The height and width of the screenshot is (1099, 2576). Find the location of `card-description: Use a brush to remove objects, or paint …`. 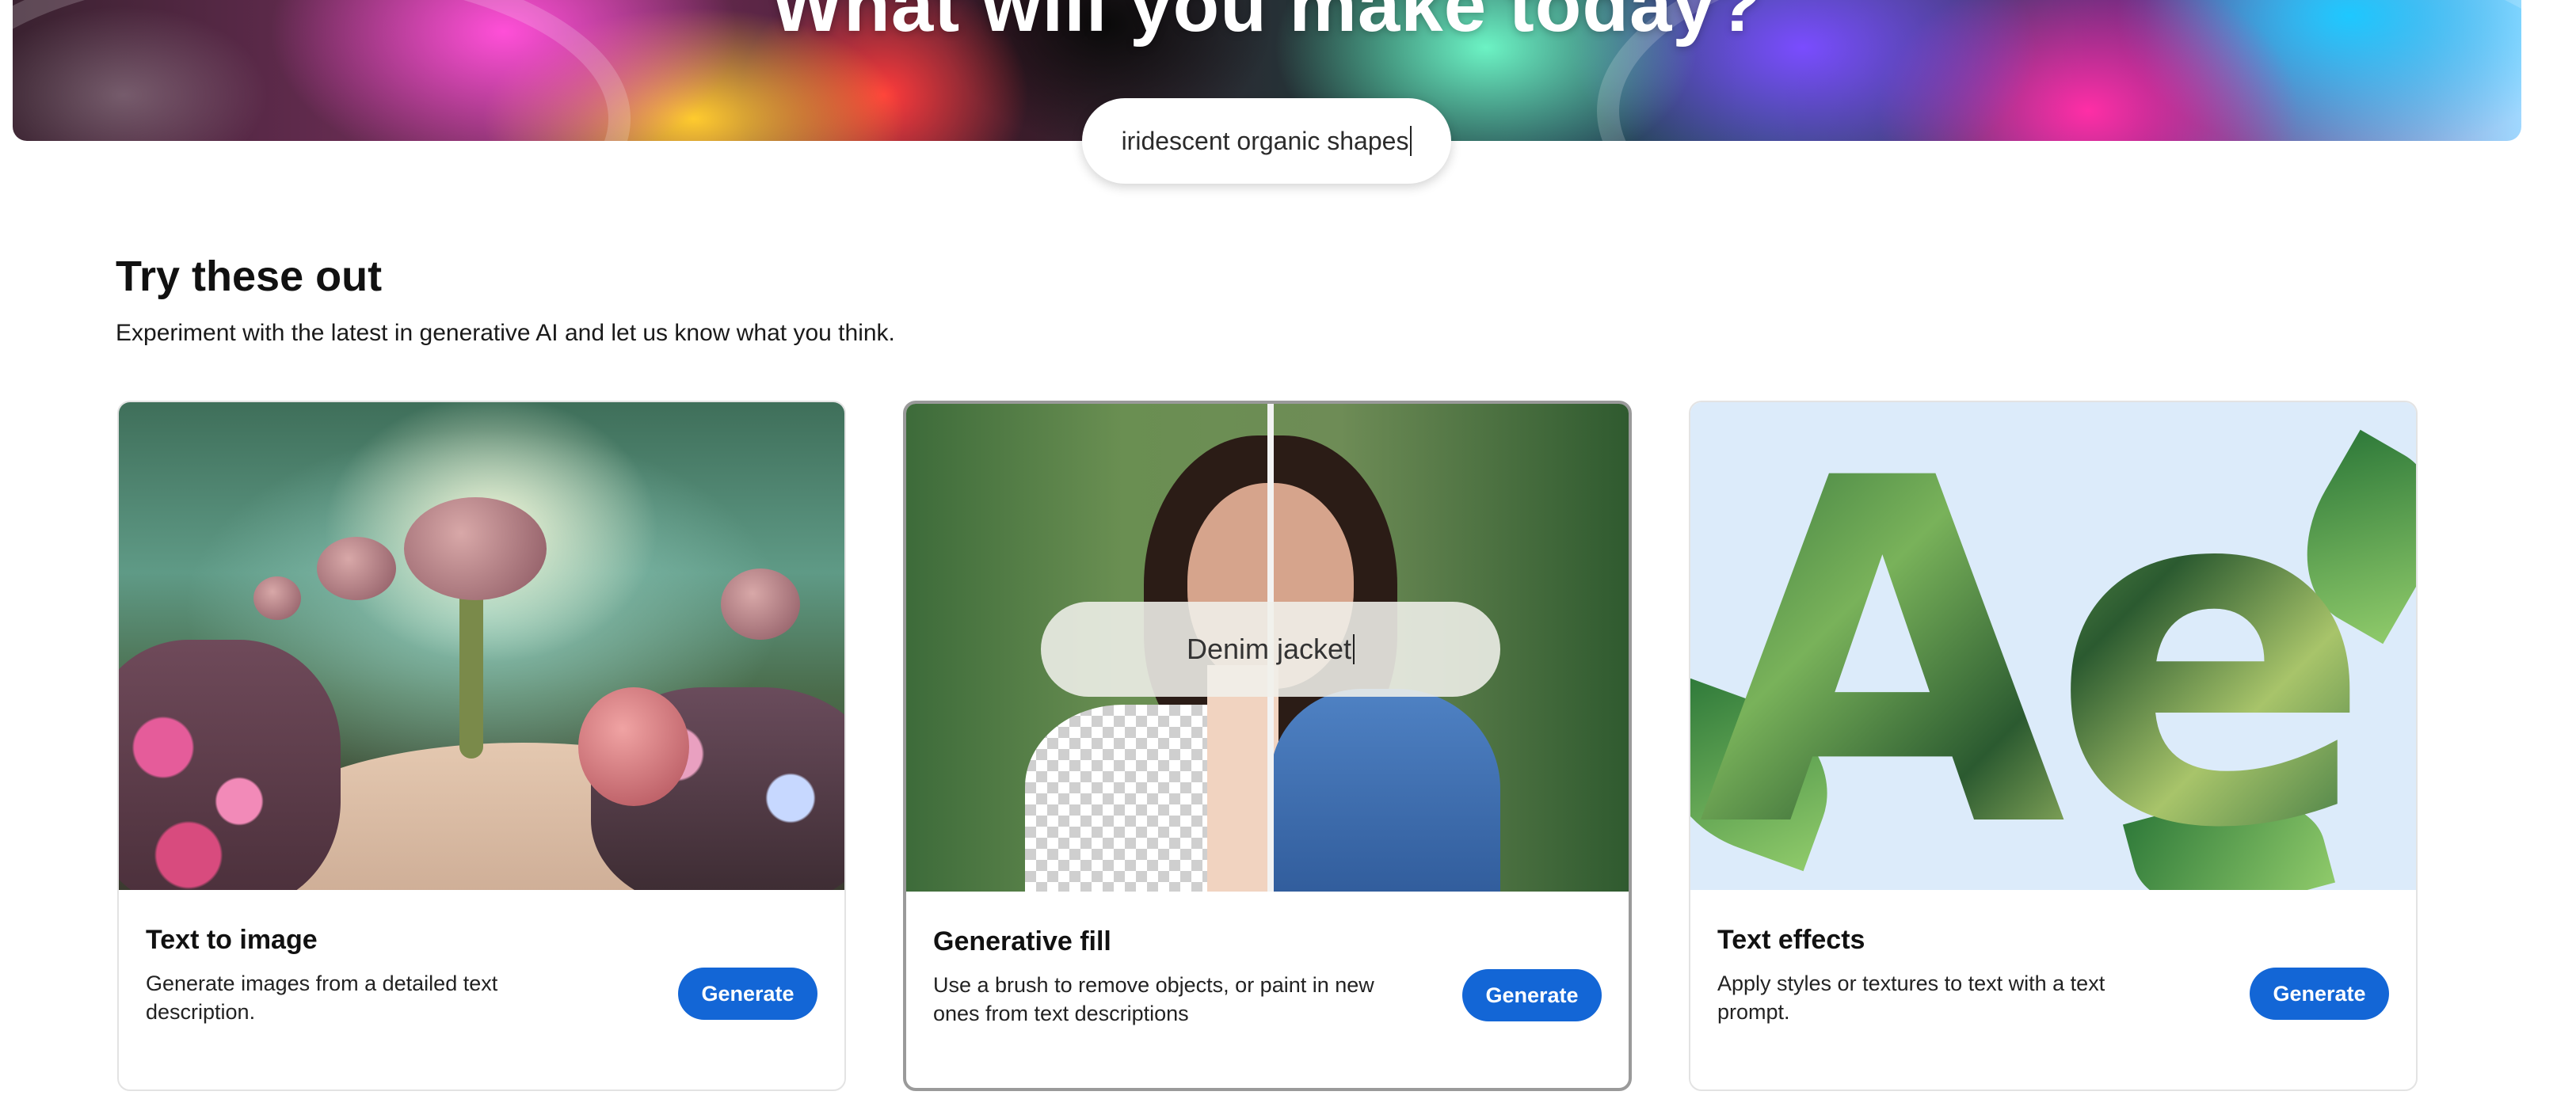

card-description: Use a brush to remove objects, or paint … is located at coordinates (1154, 999).